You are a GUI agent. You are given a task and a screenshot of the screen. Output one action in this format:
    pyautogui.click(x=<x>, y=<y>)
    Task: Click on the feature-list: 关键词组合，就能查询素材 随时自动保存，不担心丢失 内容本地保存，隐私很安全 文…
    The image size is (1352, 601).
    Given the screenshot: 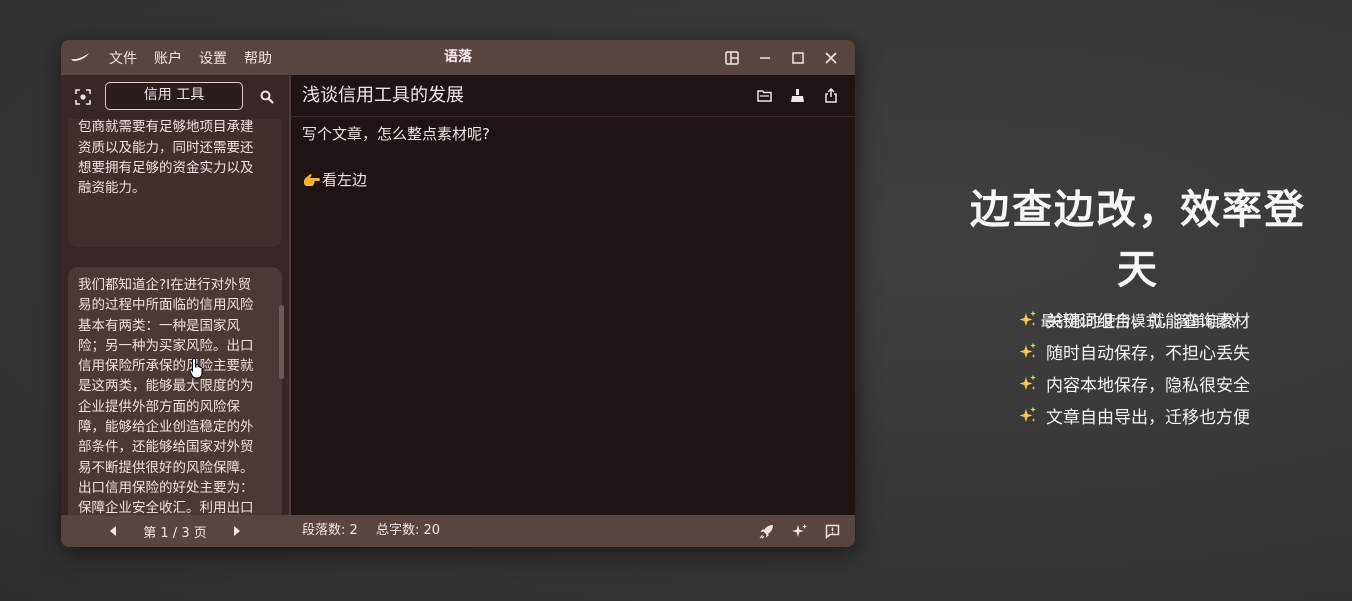 What is the action you would take?
    pyautogui.click(x=1158, y=367)
    